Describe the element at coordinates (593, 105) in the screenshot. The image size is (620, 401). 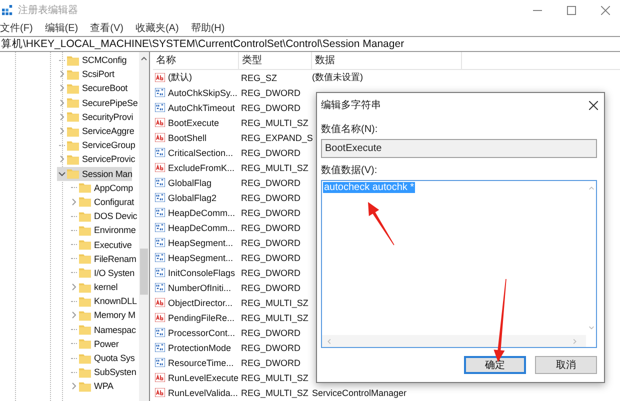
I see `close-icon` at that location.